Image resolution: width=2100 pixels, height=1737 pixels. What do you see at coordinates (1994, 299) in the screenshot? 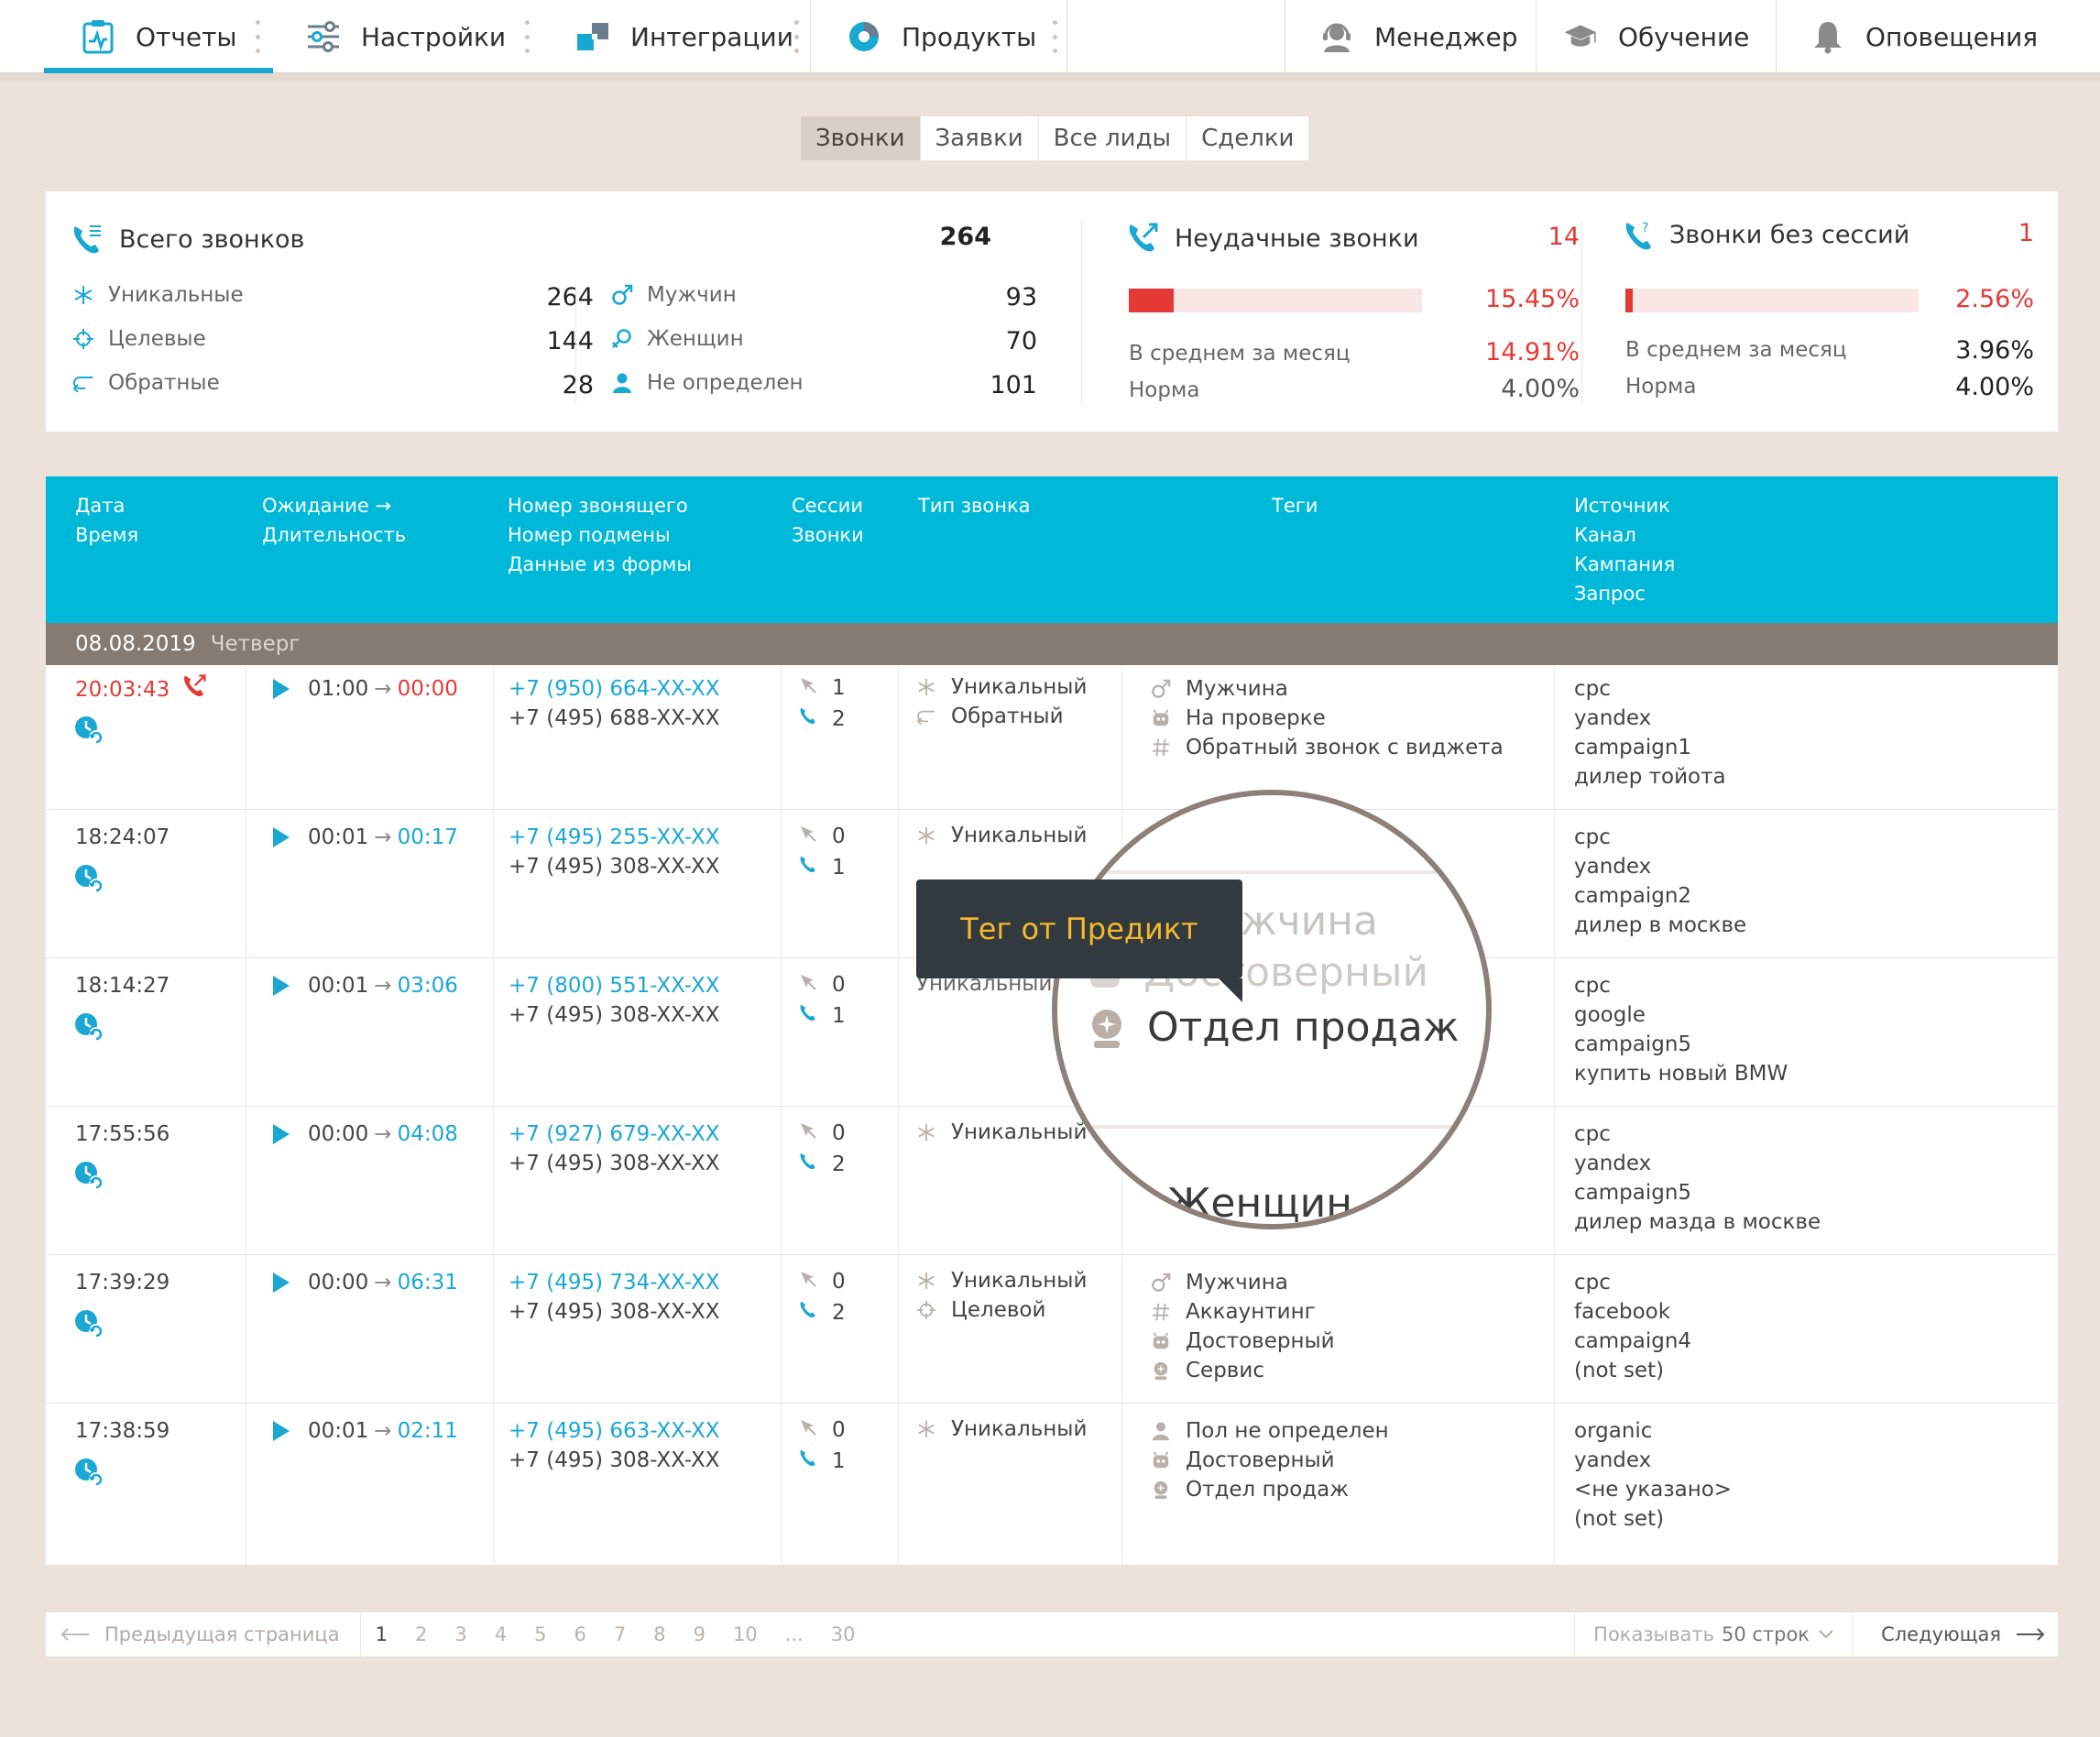
I see `nosession-calls-percent: 2.56%` at bounding box center [1994, 299].